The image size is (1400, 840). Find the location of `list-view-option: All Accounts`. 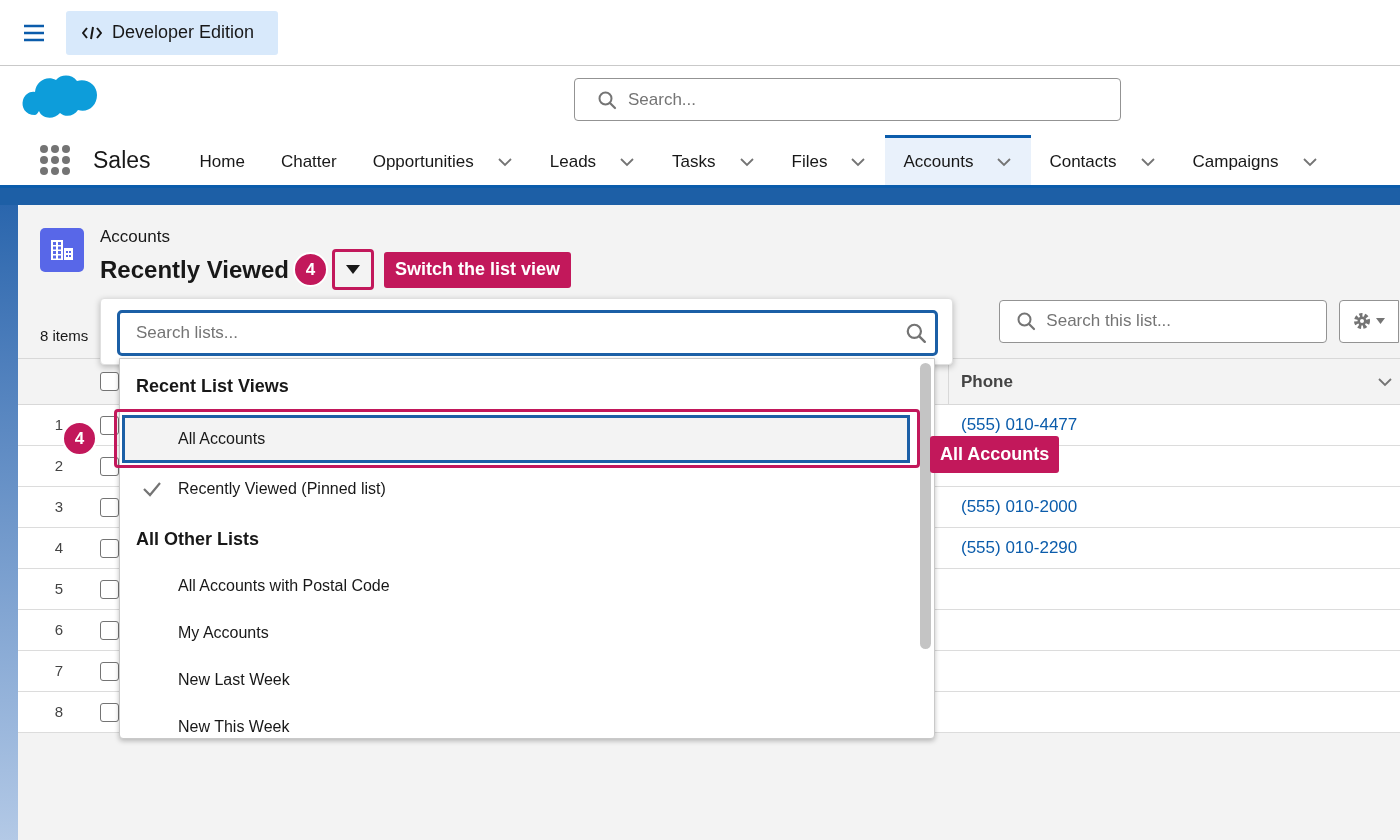

list-view-option: All Accounts is located at coordinates (516, 439).